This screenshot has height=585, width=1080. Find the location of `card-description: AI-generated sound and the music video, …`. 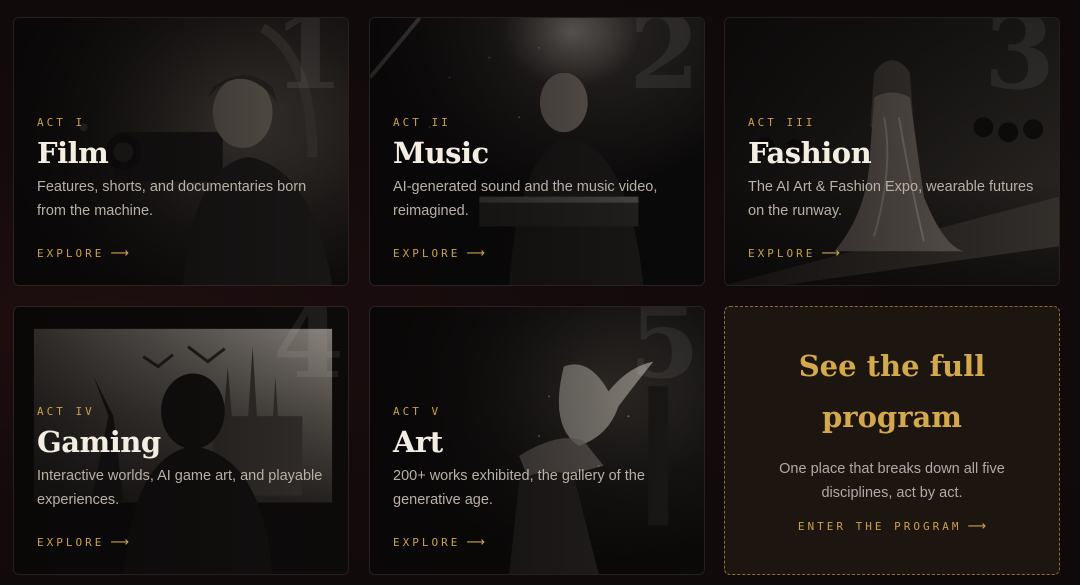

card-description: AI-generated sound and the music video, … is located at coordinates (525, 199).